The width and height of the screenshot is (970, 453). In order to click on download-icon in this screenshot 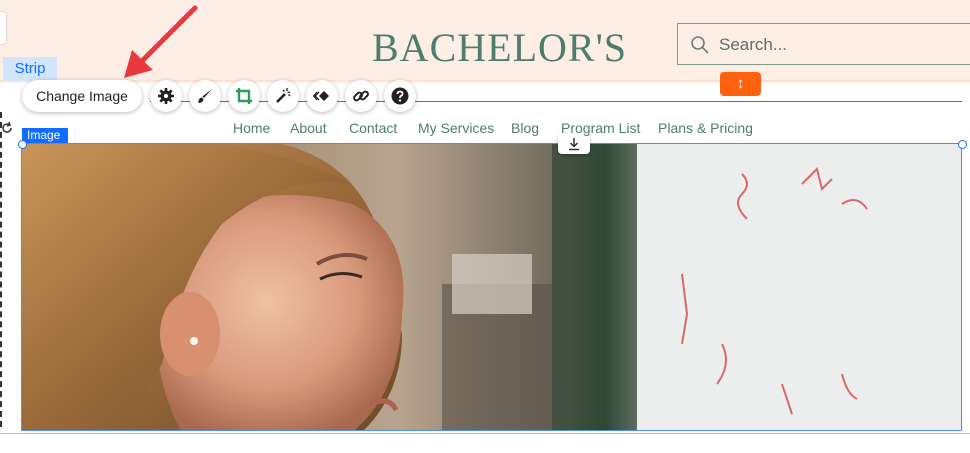, I will do `click(574, 144)`.